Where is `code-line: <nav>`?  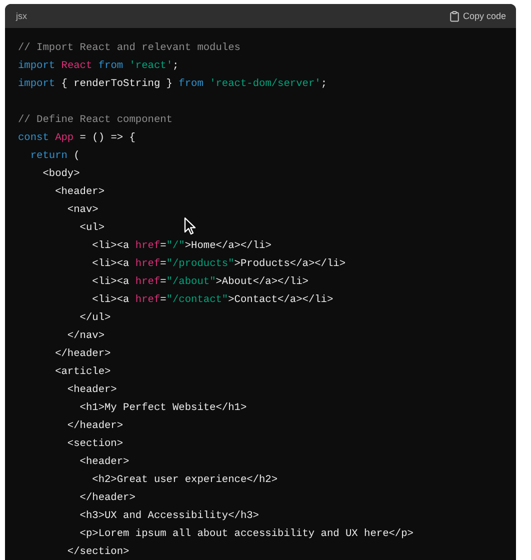
code-line: <nav> is located at coordinates (82, 210).